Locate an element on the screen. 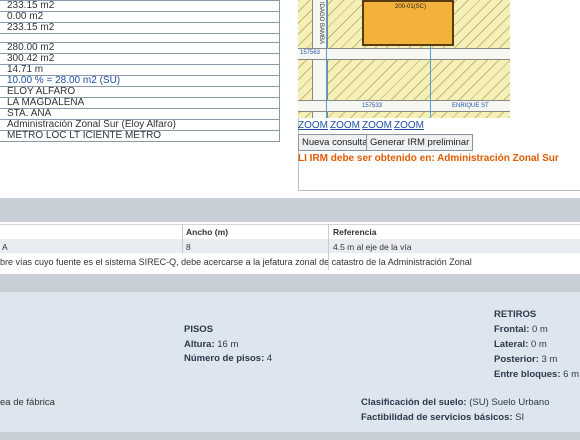 The height and width of the screenshot is (440, 580). retiro-lateral-value: 0 m is located at coordinates (538, 344).